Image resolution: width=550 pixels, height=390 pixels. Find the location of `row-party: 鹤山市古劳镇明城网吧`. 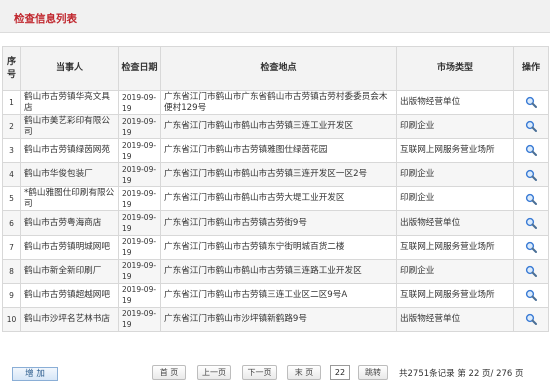

row-party: 鹤山市古劳镇明城网吧 is located at coordinates (69, 247).